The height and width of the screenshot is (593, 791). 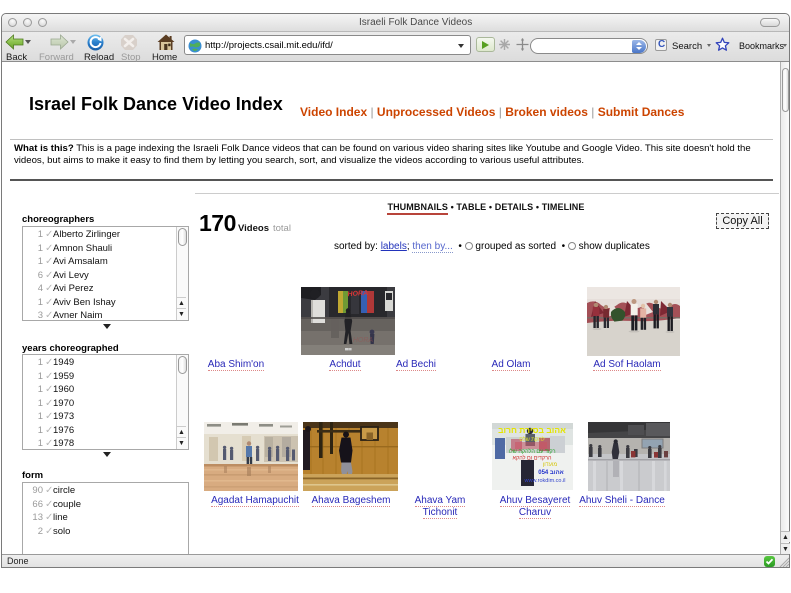 I want to click on svg-text: אהוב בסירת חרוב, so click(x=532, y=430).